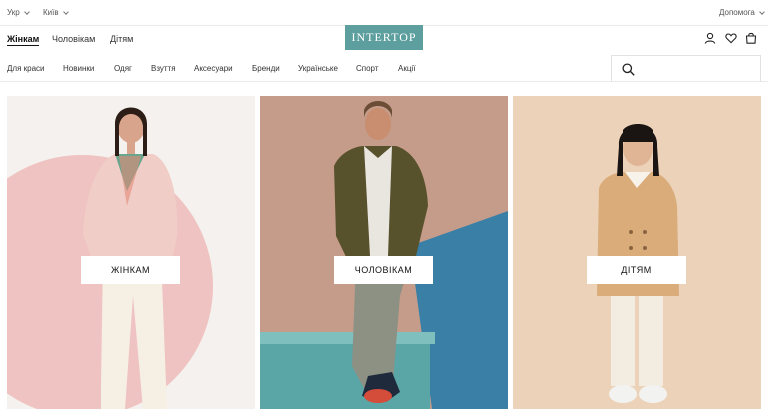 The image size is (768, 409). What do you see at coordinates (73, 39) in the screenshot?
I see `tab-men: Чоловікам` at bounding box center [73, 39].